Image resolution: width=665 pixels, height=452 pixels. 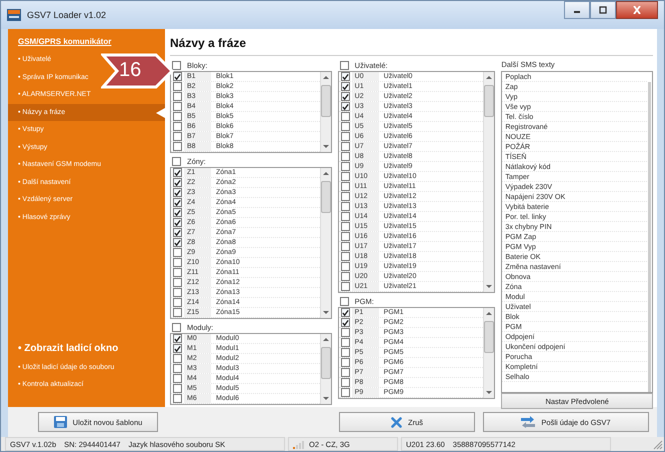 What do you see at coordinates (66, 15) in the screenshot?
I see `window-title: GSV7 Loader v1.02` at bounding box center [66, 15].